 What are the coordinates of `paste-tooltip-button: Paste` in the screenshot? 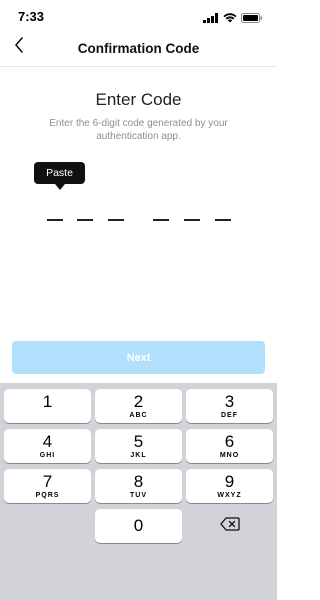 It's located at (59, 173).